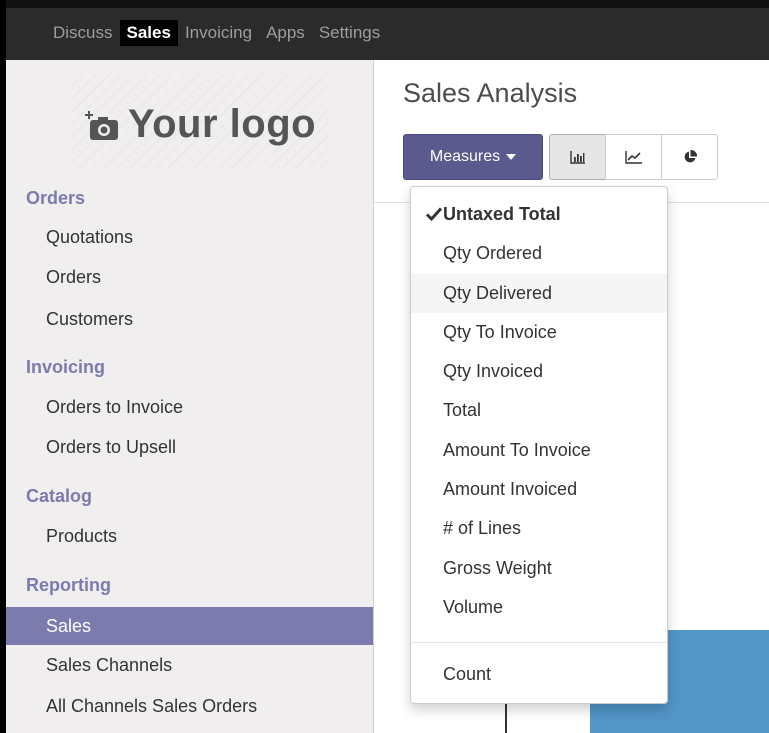 The width and height of the screenshot is (769, 733). What do you see at coordinates (539, 371) in the screenshot?
I see `measure-option-qty-invoiced: Qty Invoiced` at bounding box center [539, 371].